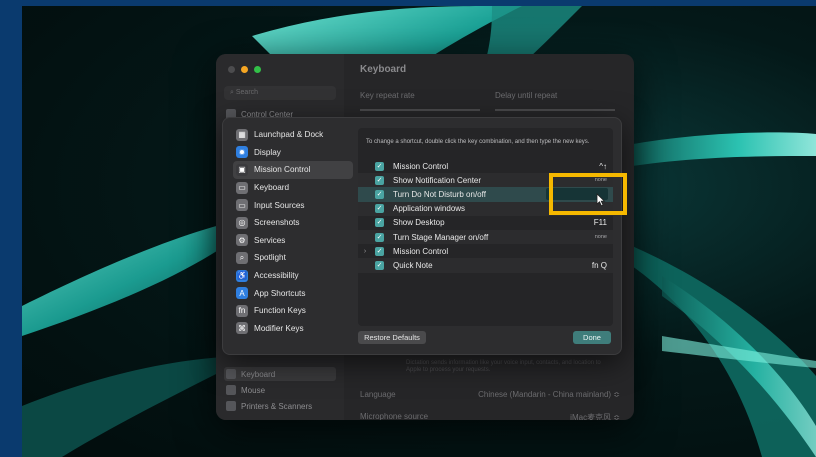  I want to click on key-repeat-slider, so click(420, 110).